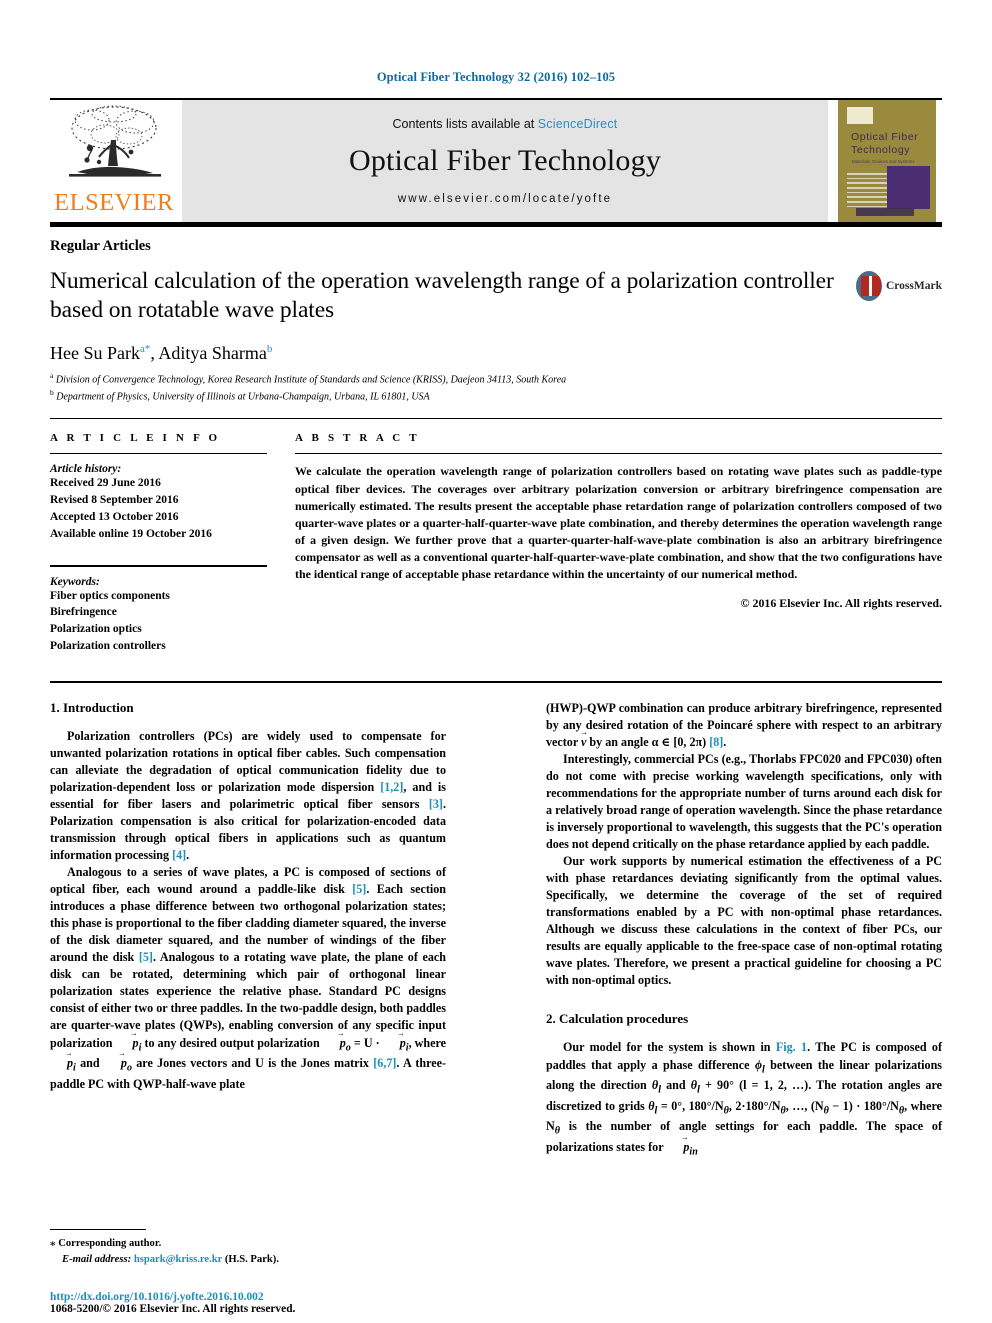 This screenshot has height=1323, width=992. What do you see at coordinates (114, 516) in the screenshot?
I see `history-accepted: Accepted 13 October 2016` at bounding box center [114, 516].